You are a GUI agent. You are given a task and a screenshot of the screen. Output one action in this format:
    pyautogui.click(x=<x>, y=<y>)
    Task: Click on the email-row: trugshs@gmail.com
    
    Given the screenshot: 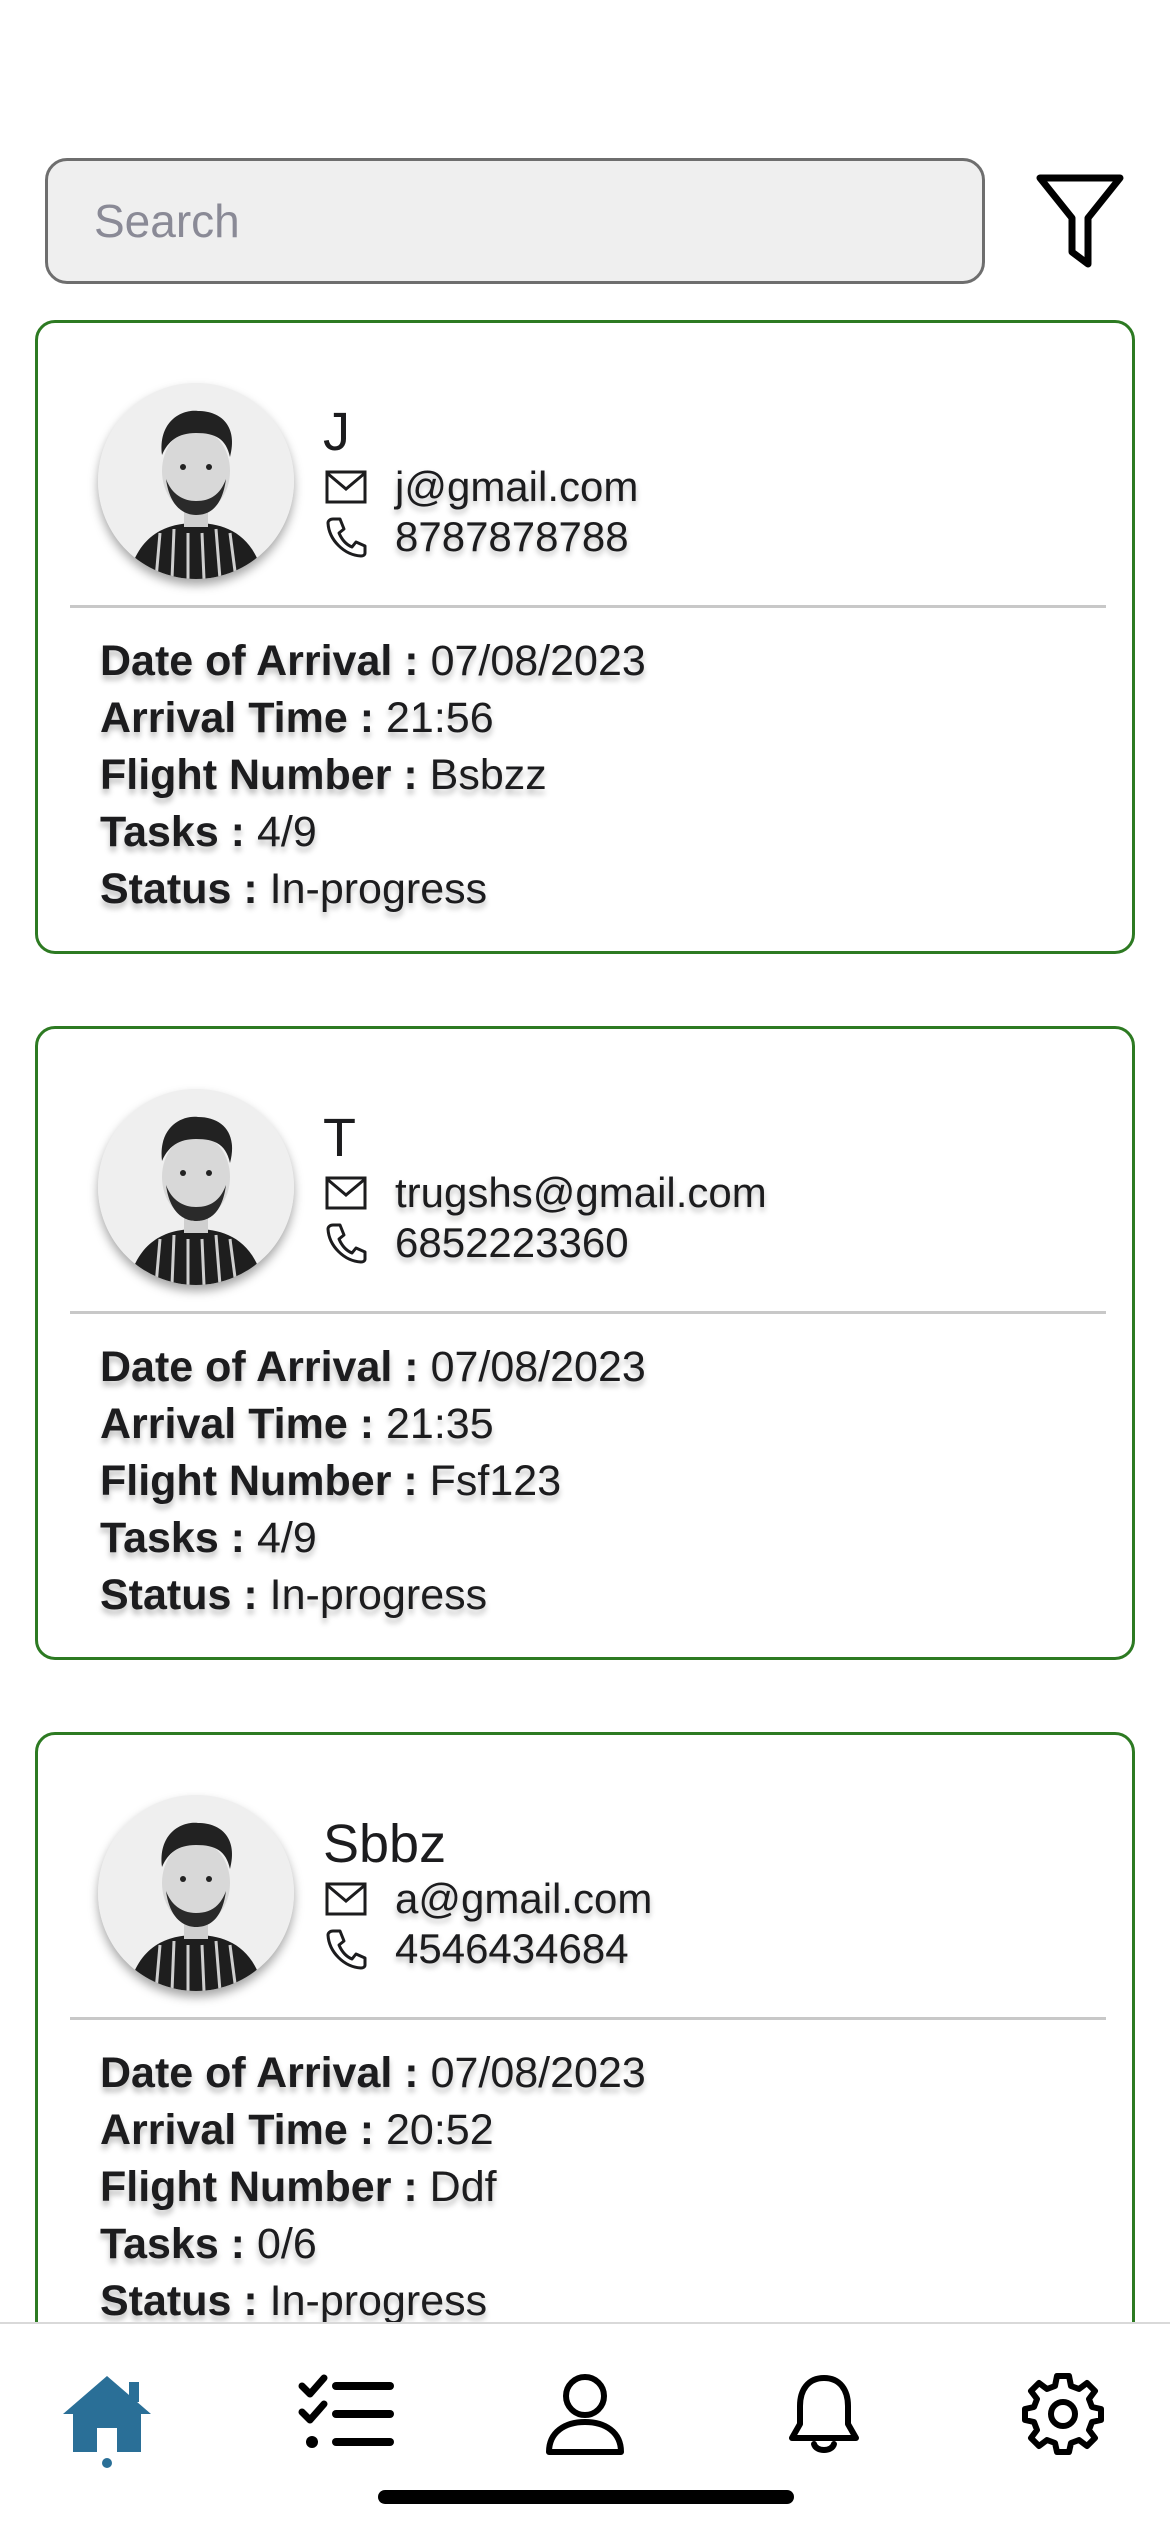 What is the action you would take?
    pyautogui.click(x=545, y=1193)
    